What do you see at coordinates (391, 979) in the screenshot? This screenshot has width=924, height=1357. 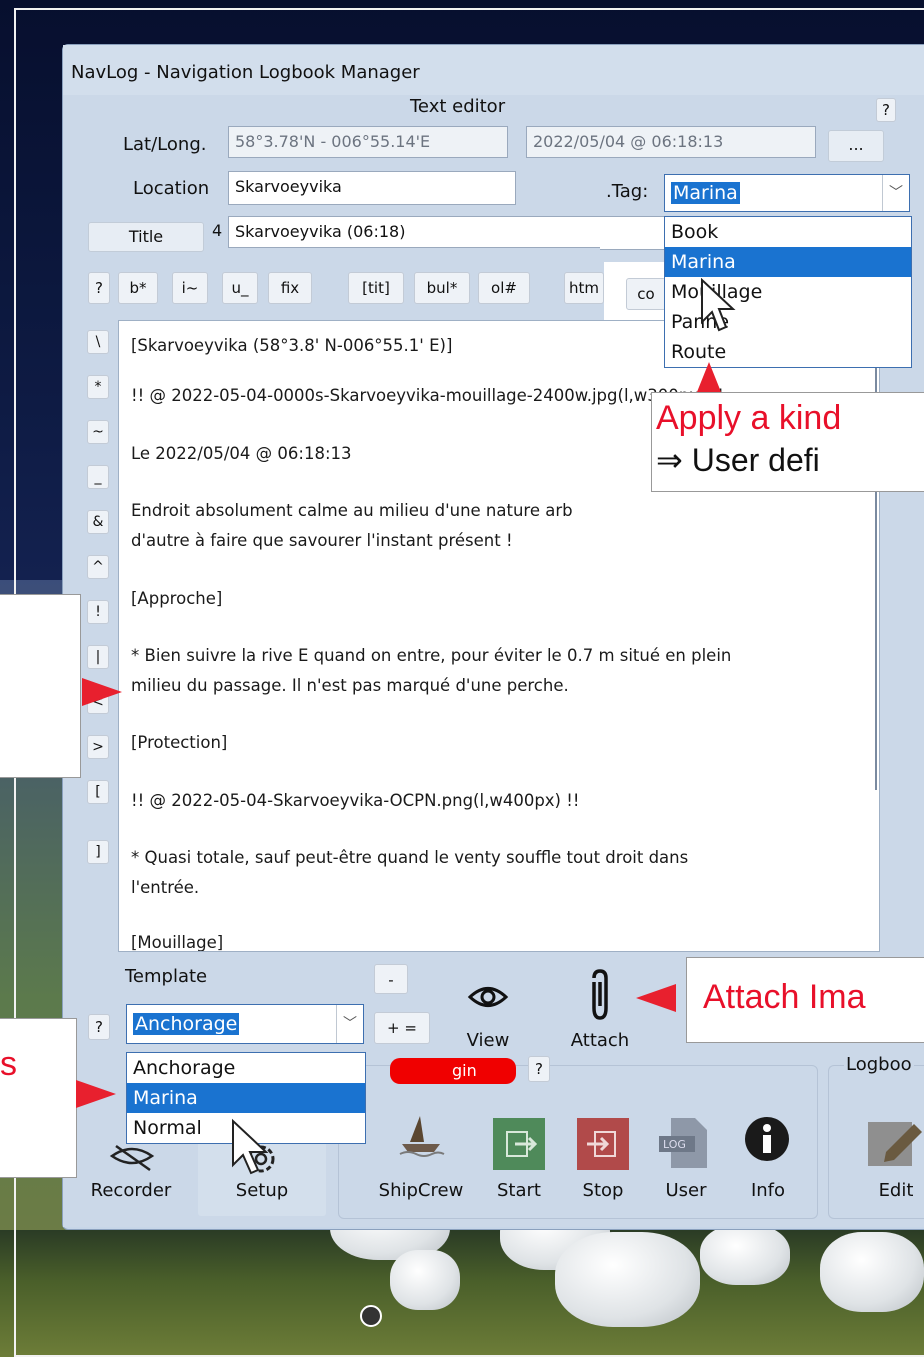 I see `template-minus-button: -` at bounding box center [391, 979].